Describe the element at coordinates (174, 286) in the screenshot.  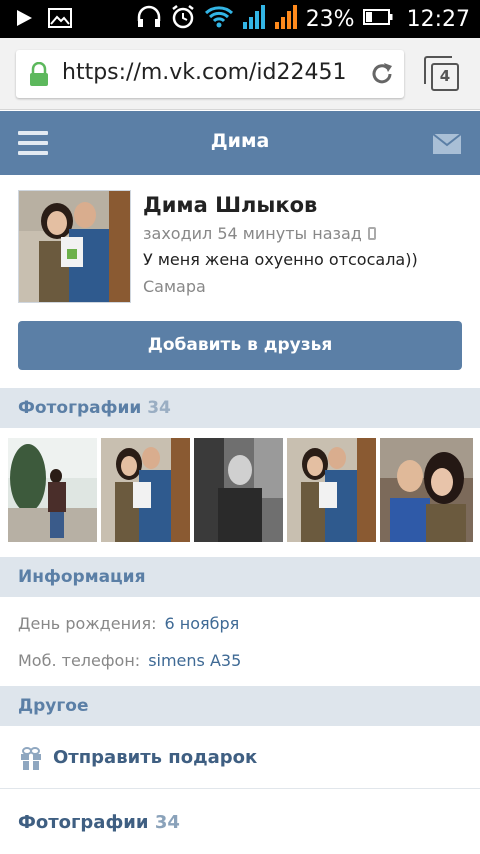
I see `profile-city: Самара` at that location.